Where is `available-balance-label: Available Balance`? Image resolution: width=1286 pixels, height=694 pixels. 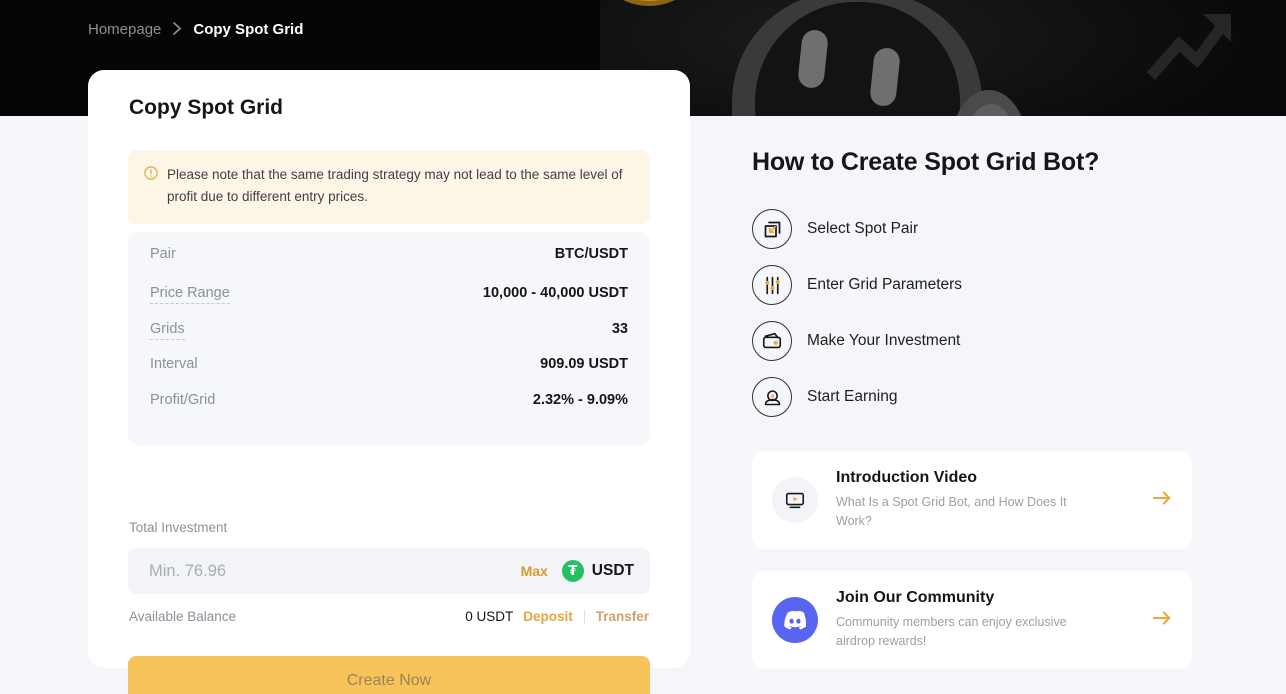 available-balance-label: Available Balance is located at coordinates (183, 616).